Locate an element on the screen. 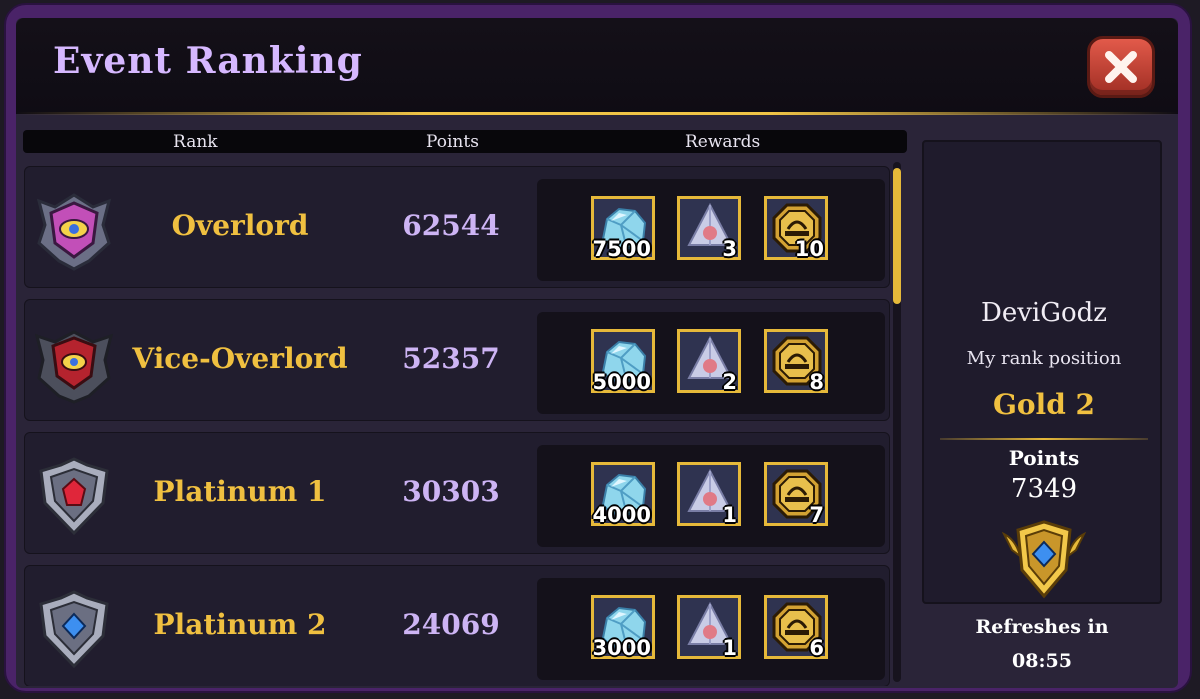  rewards-panel: 7500 3 10 is located at coordinates (711, 230).